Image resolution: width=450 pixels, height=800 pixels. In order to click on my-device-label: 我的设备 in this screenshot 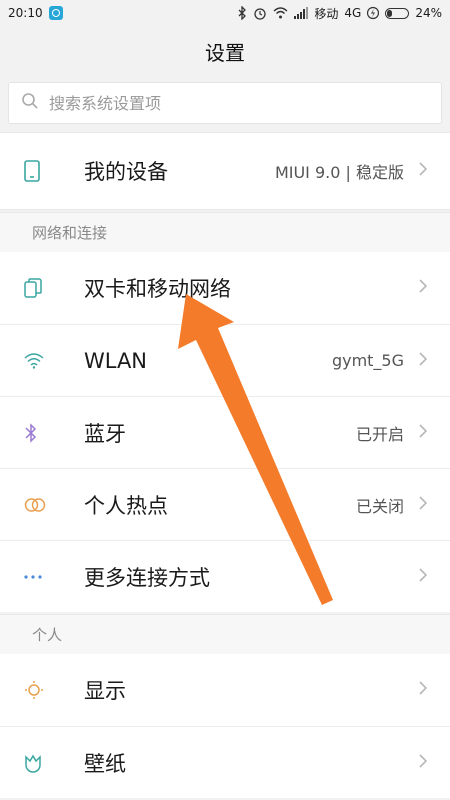, I will do `click(126, 172)`.